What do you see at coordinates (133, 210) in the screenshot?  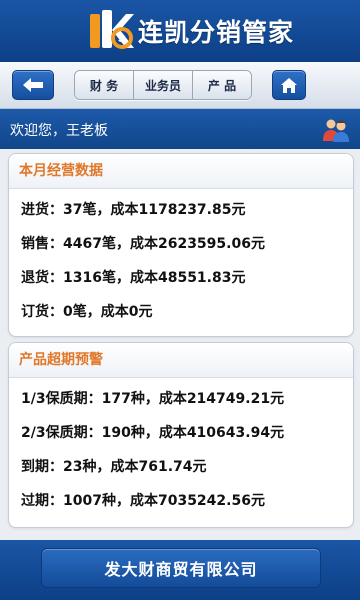 I see `purchase-row: 进货：37笔，成本1178237.85元` at bounding box center [133, 210].